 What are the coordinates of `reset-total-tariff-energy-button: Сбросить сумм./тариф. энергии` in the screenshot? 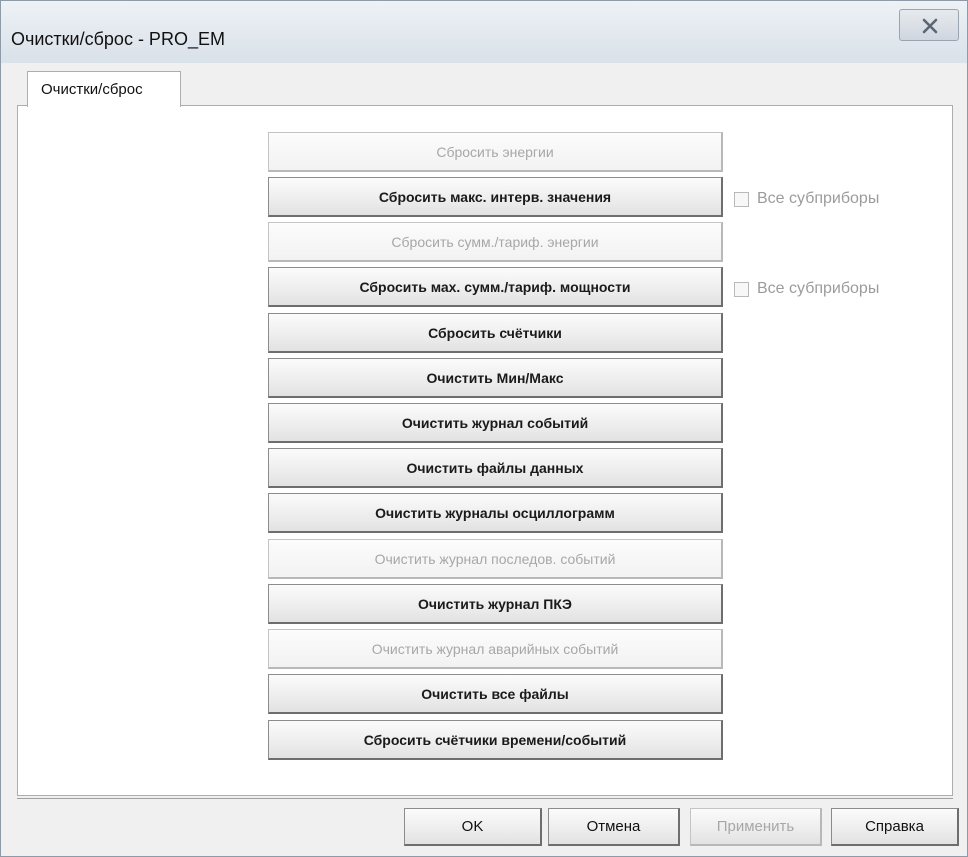 It's located at (495, 242).